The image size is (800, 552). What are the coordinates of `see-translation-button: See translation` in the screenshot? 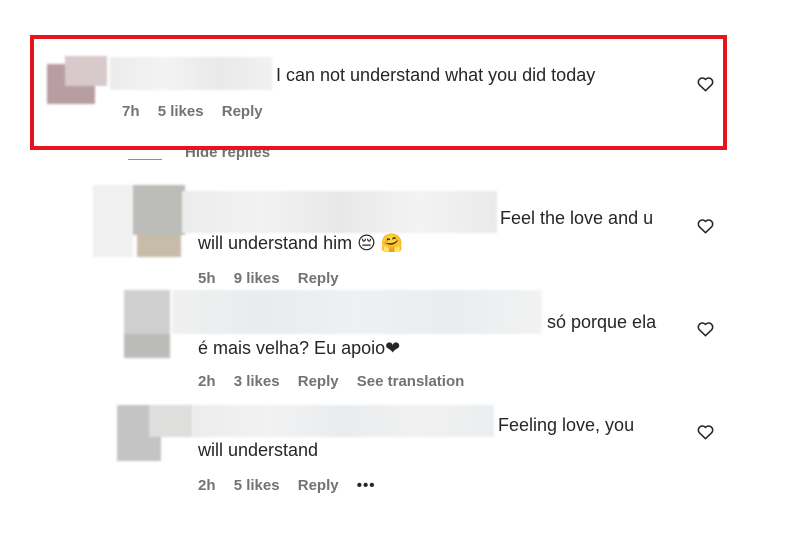 It's located at (411, 381).